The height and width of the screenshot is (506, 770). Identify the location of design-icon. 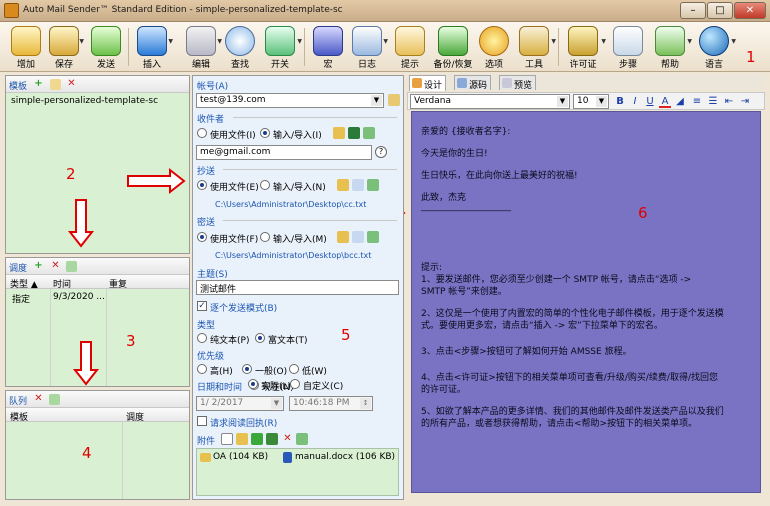
(417, 83).